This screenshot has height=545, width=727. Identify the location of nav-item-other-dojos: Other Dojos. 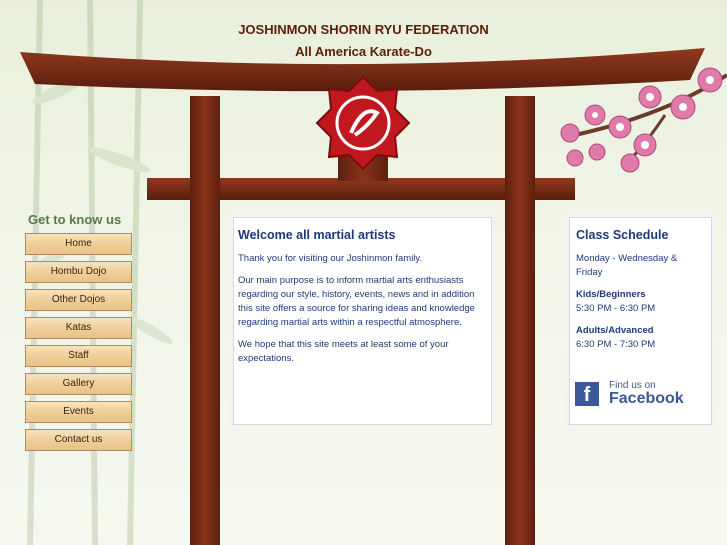
(78, 300).